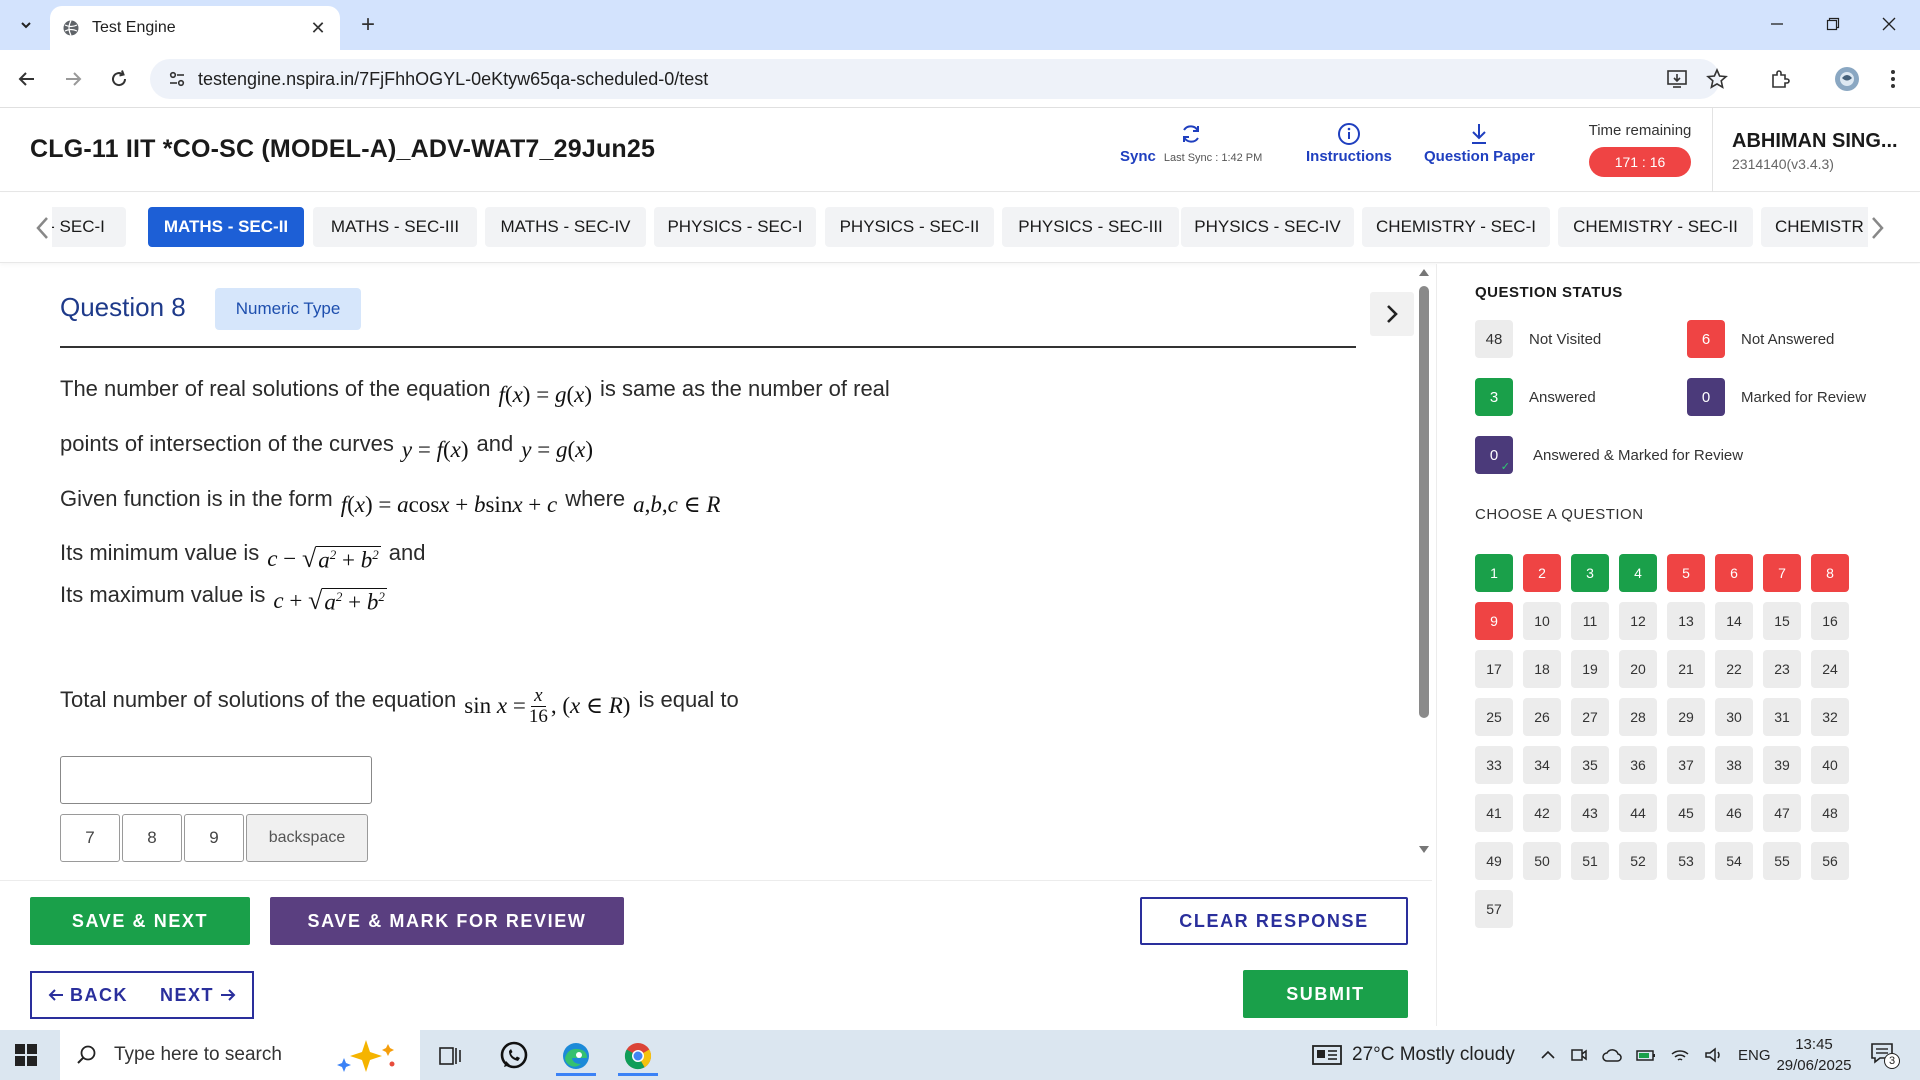  What do you see at coordinates (450, 1056) in the screenshot?
I see `task-view-button` at bounding box center [450, 1056].